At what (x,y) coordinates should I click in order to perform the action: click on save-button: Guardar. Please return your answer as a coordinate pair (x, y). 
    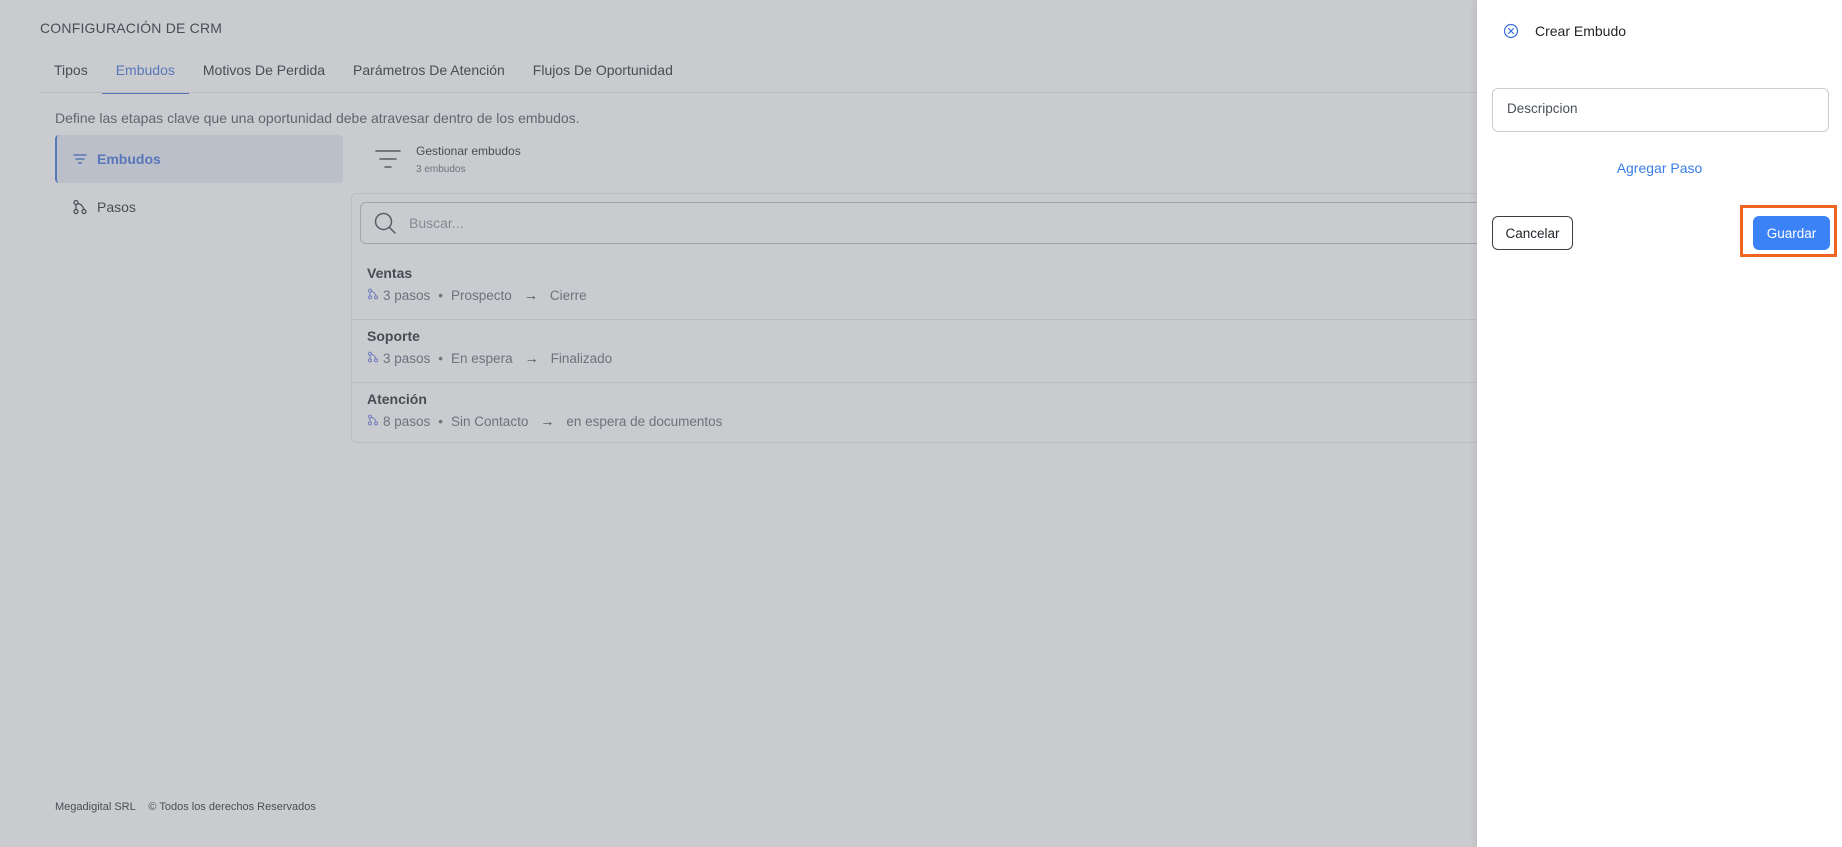
    Looking at the image, I should click on (1791, 233).